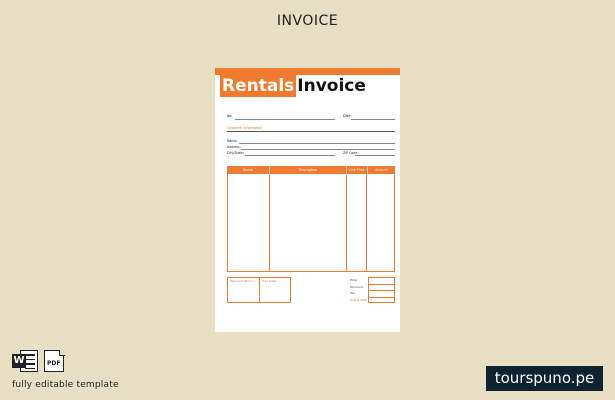  I want to click on totals-labels: Total Discount Tax Grand Total, so click(358, 290).